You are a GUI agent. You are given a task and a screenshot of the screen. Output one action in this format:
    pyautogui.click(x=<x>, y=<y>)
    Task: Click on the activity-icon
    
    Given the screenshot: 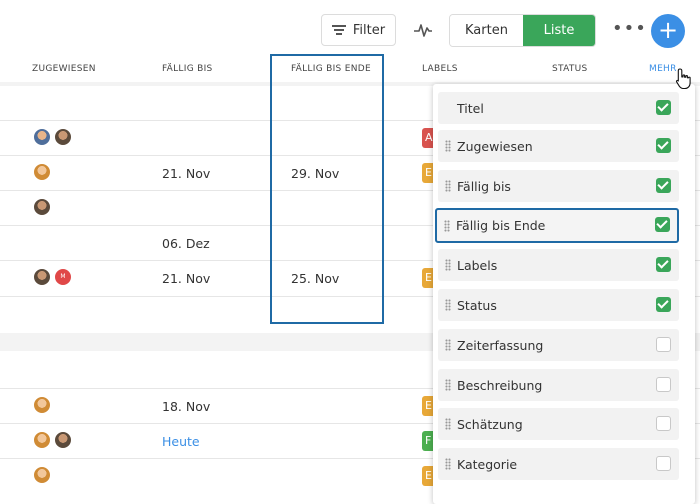 What is the action you would take?
    pyautogui.click(x=423, y=30)
    